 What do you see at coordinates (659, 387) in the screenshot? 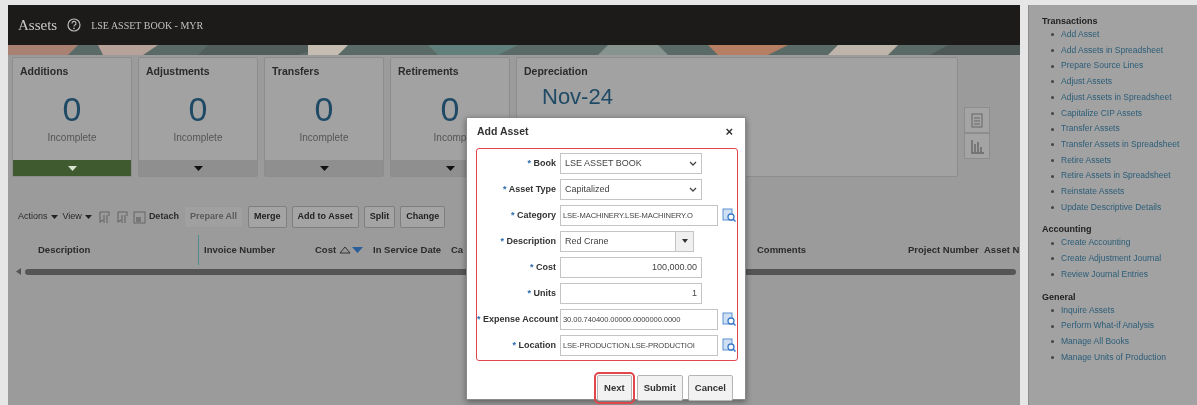
I see `dialog-button: Submit` at bounding box center [659, 387].